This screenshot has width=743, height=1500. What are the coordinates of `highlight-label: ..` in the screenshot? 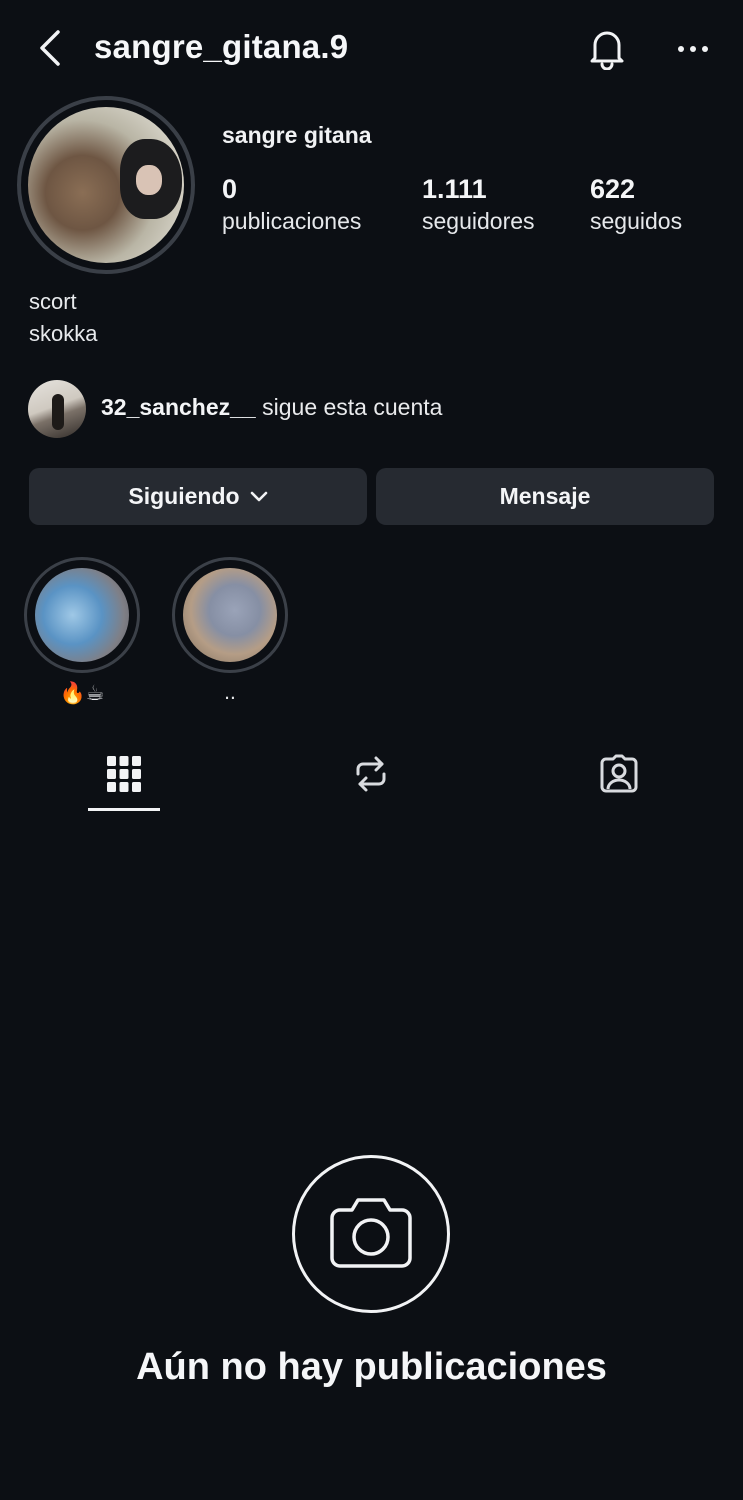 It's located at (230, 692).